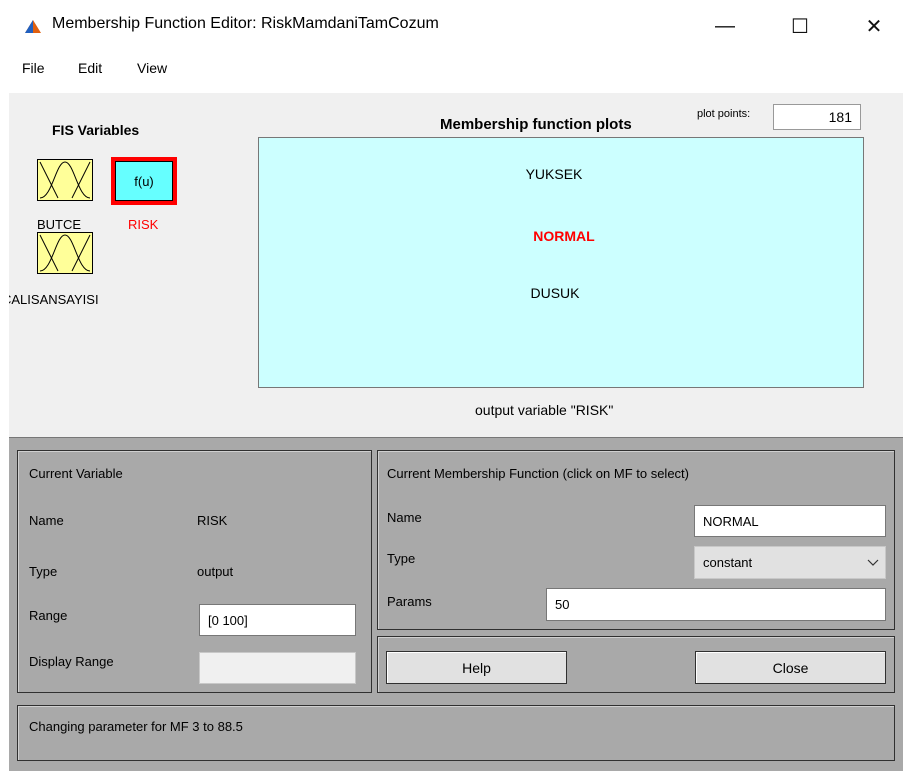 Image resolution: width=903 pixels, height=771 pixels. What do you see at coordinates (76, 473) in the screenshot?
I see `current-variable-title: Current Variable` at bounding box center [76, 473].